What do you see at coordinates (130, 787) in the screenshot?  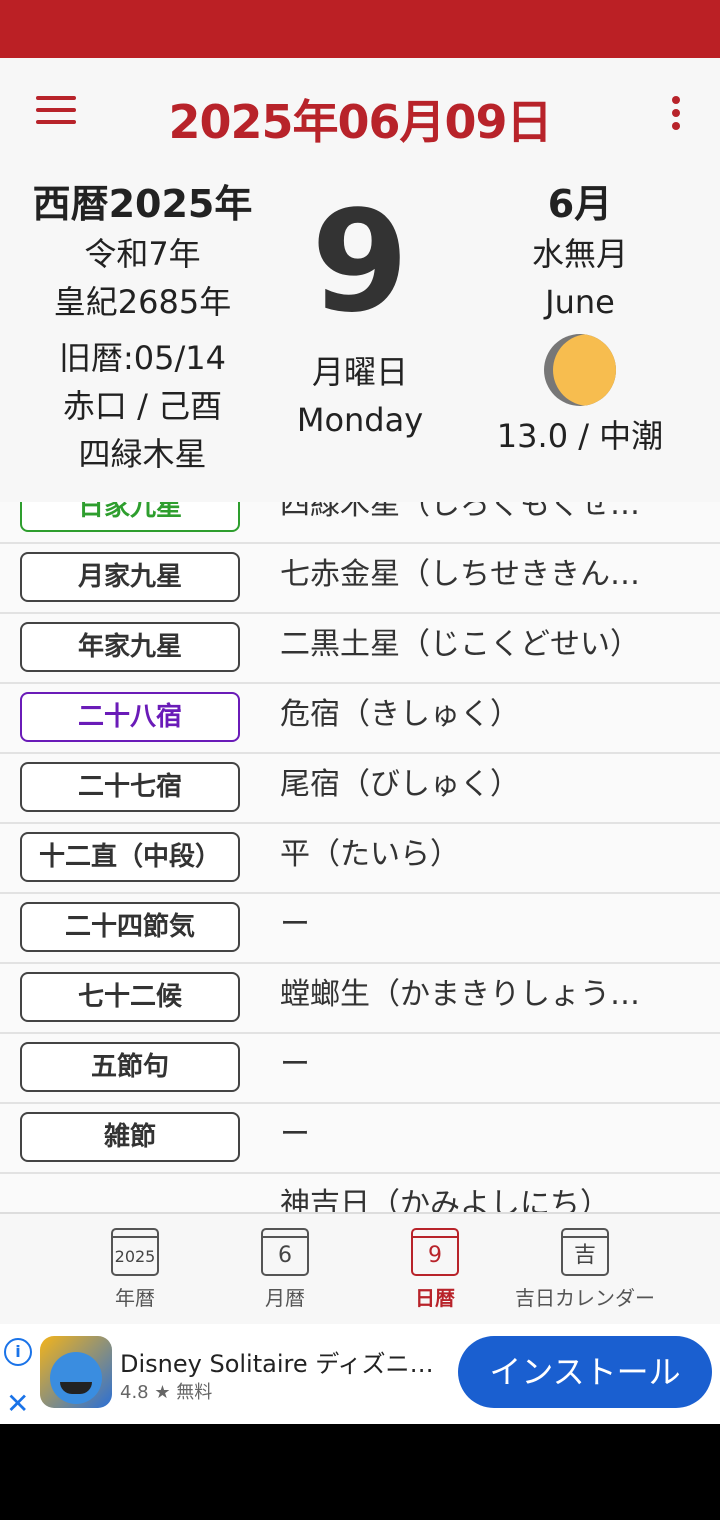 I see `category-tag: 二十七宿` at bounding box center [130, 787].